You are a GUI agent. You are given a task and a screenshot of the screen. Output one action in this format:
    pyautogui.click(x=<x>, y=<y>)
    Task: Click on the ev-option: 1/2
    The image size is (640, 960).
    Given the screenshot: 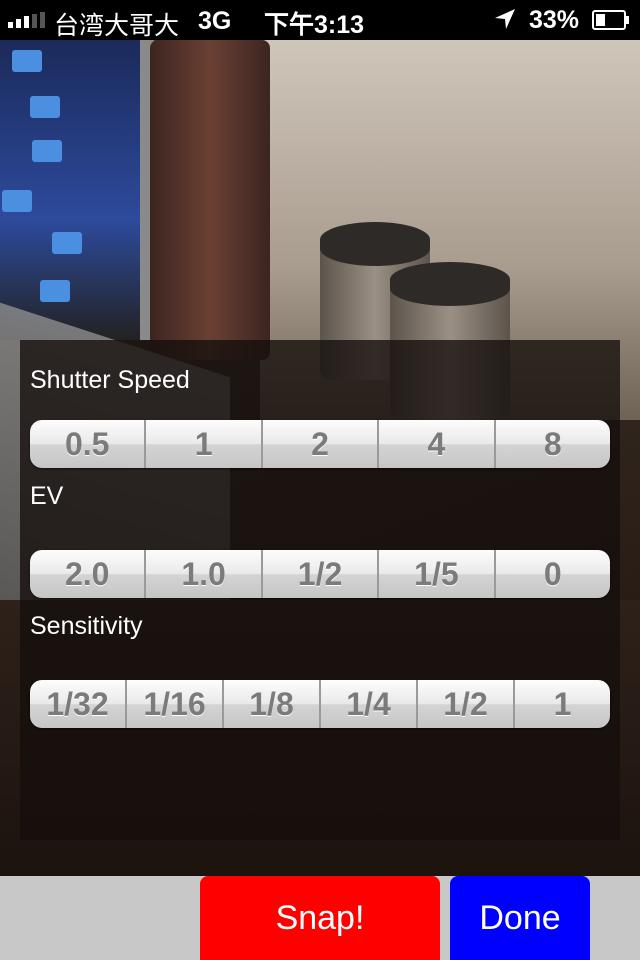 What is the action you would take?
    pyautogui.click(x=321, y=574)
    